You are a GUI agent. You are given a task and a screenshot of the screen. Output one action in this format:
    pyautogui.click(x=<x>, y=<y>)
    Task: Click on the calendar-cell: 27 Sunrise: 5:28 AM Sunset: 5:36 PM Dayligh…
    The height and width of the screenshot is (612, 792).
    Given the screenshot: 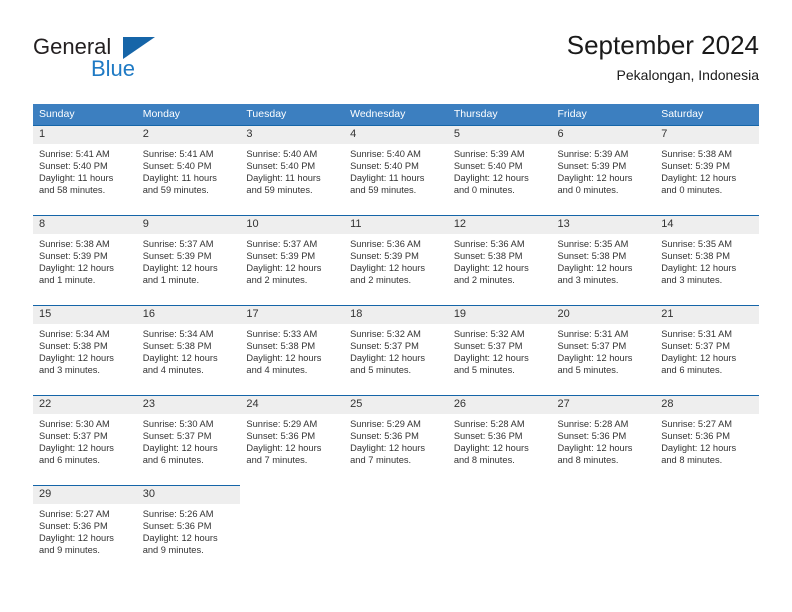 What is the action you would take?
    pyautogui.click(x=603, y=440)
    